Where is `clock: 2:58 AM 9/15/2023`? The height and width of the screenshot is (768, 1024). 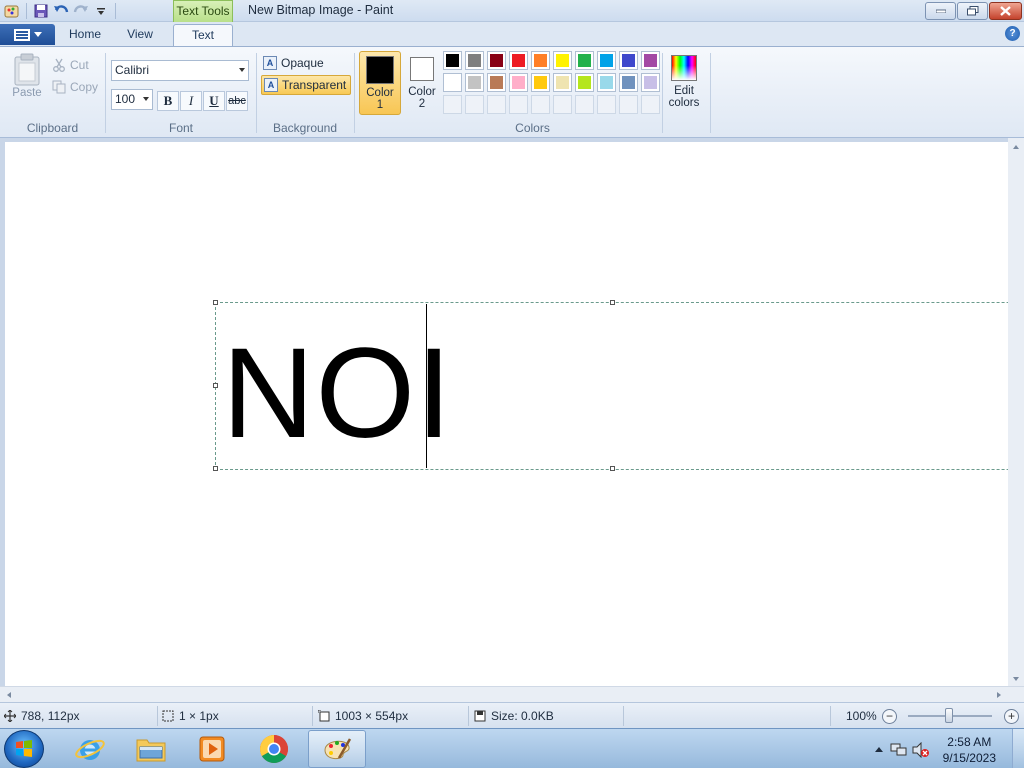
clock: 2:58 AM 9/15/2023 is located at coordinates (969, 750).